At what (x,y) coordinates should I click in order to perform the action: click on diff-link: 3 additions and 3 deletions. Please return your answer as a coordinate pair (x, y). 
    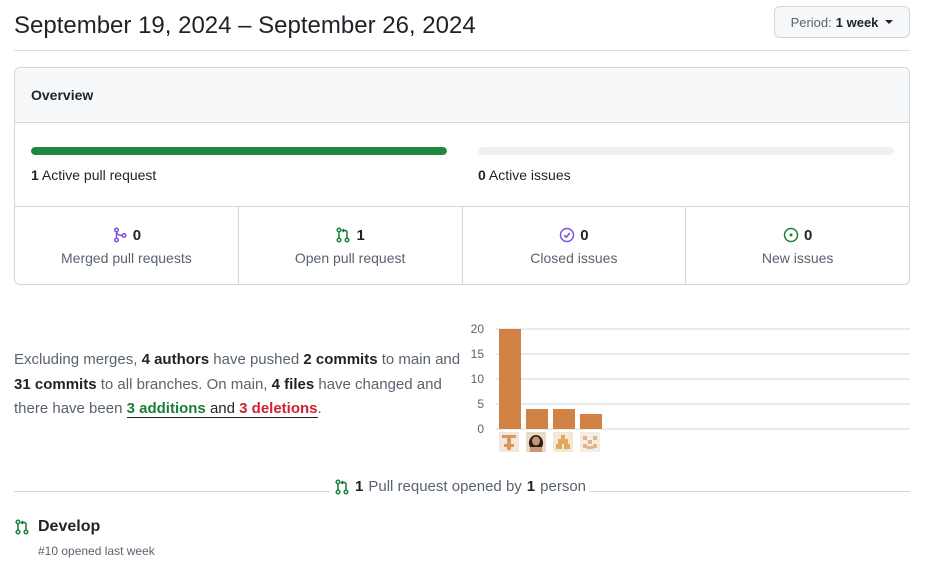
    Looking at the image, I should click on (222, 409).